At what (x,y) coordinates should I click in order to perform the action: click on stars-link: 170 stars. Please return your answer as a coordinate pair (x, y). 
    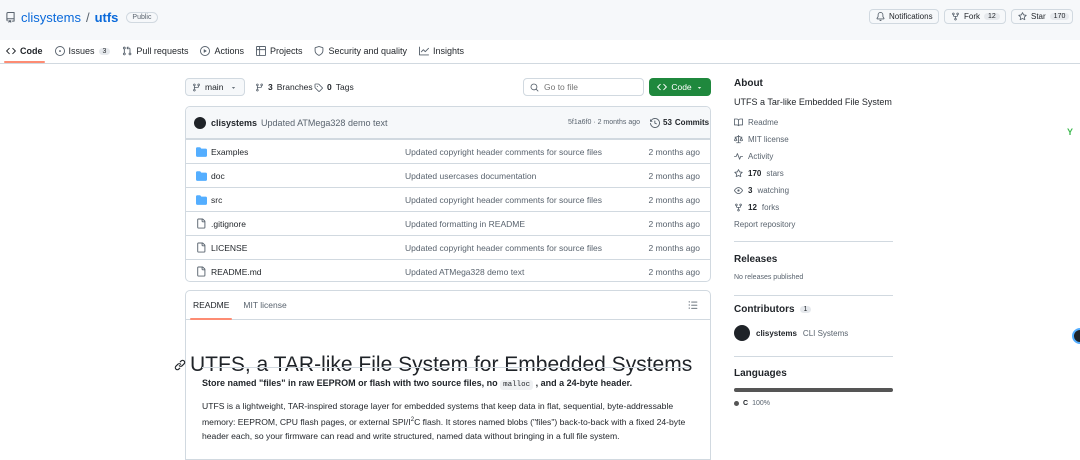
    Looking at the image, I should click on (814, 173).